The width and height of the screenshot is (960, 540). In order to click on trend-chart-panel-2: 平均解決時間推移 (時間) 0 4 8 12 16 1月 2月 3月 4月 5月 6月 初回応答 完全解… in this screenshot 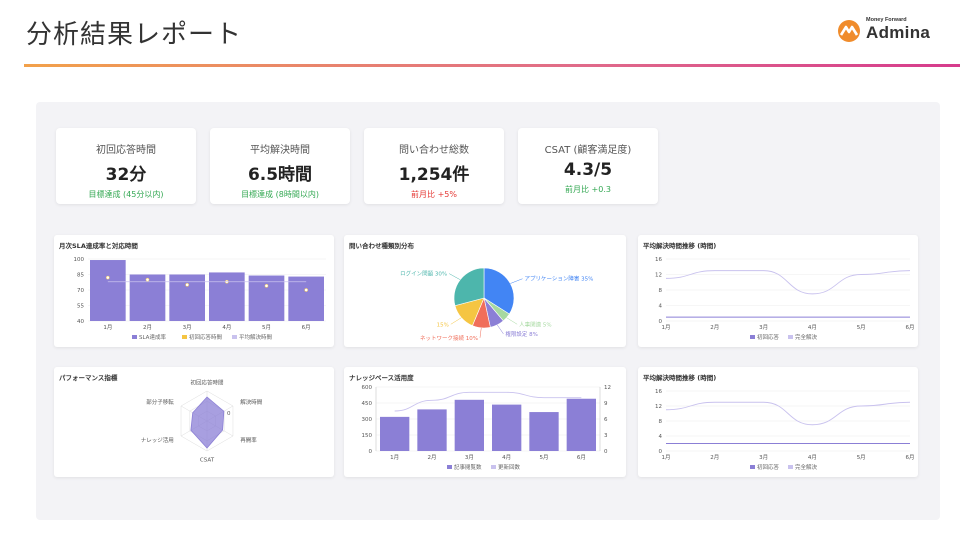, I will do `click(778, 422)`.